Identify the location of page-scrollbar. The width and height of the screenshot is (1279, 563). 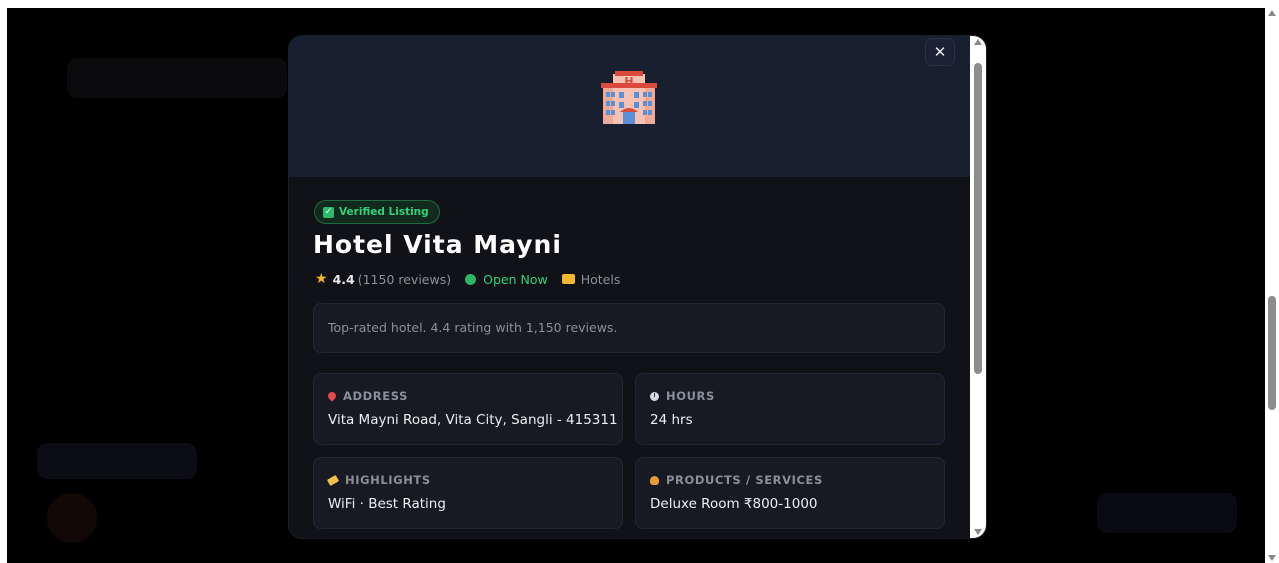
(1272, 285).